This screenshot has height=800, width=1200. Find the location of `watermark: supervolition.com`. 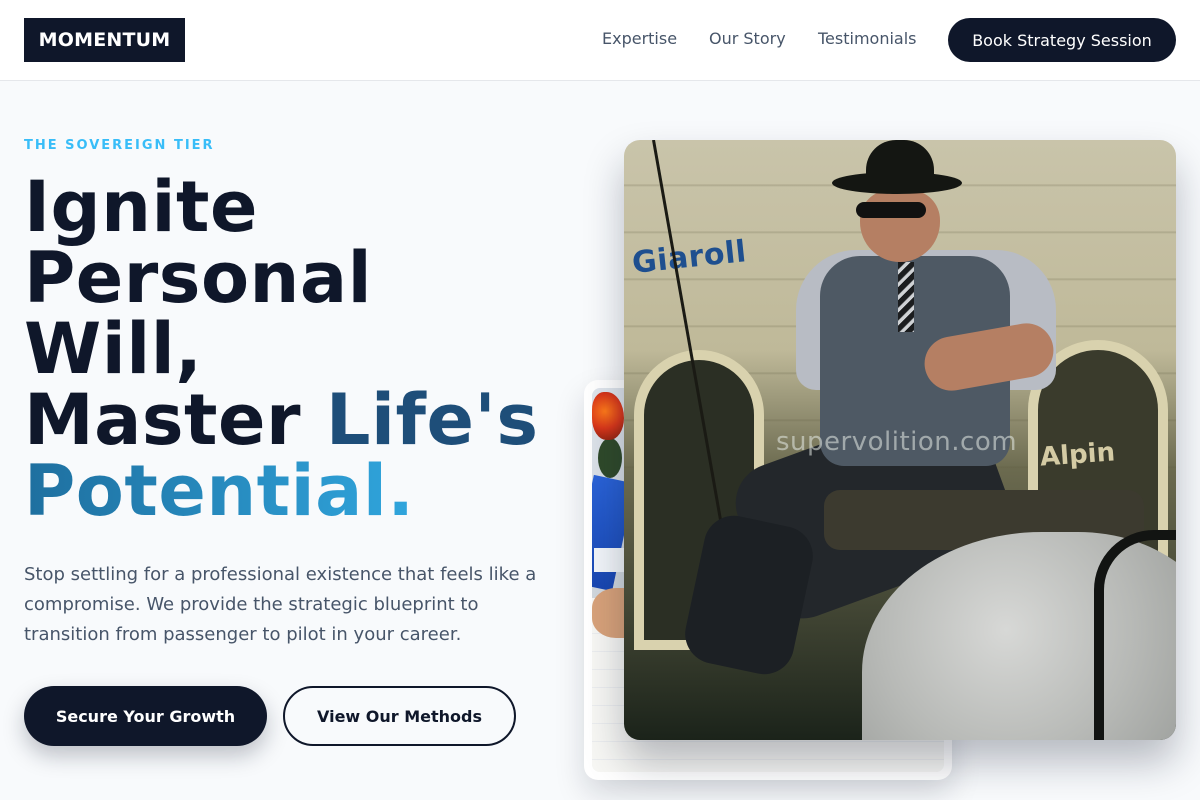

watermark: supervolition.com is located at coordinates (897, 442).